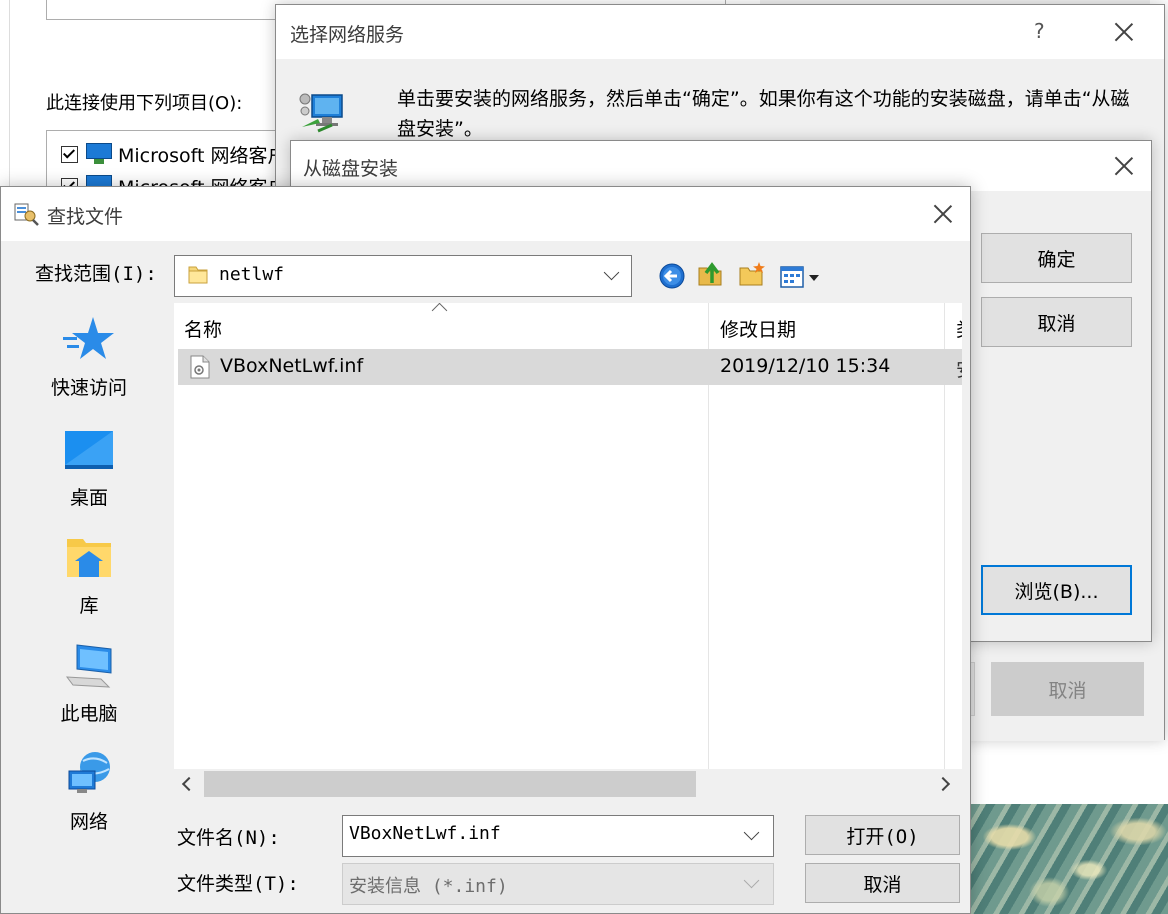  What do you see at coordinates (198, 275) in the screenshot?
I see `folder-icon` at bounding box center [198, 275].